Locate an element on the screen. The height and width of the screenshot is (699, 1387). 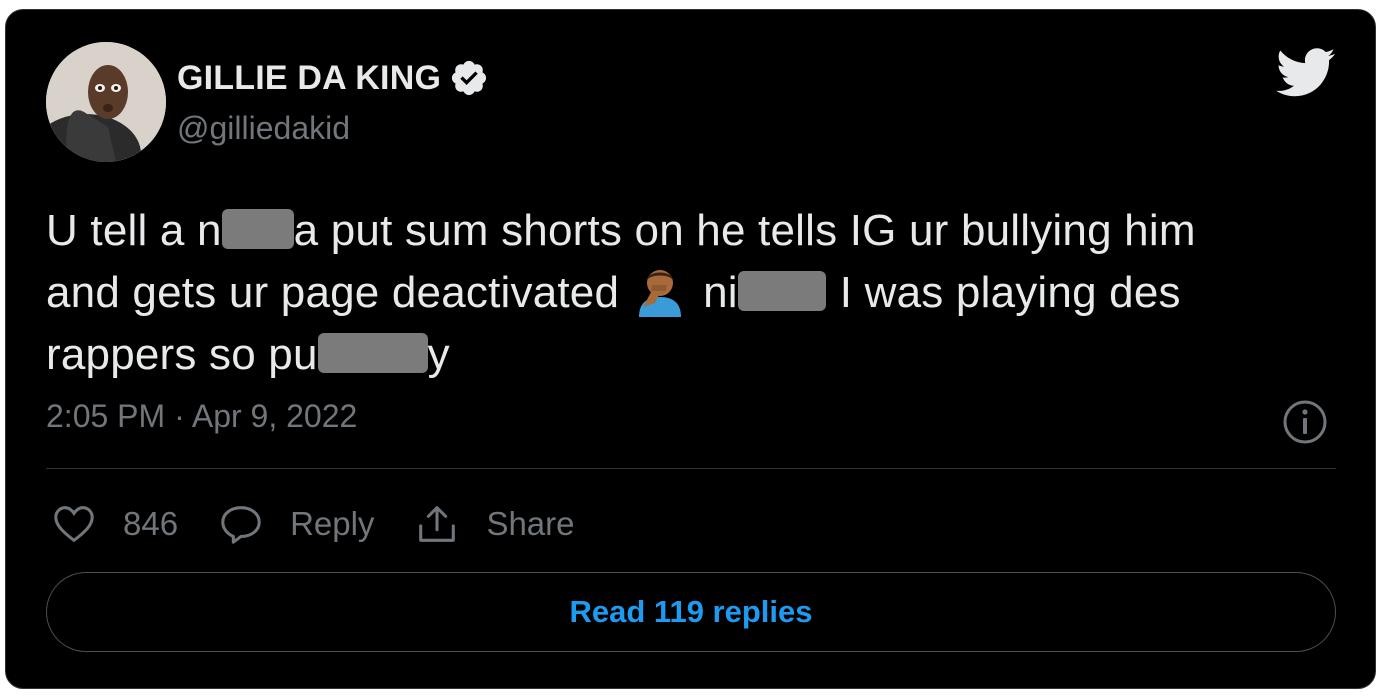
facepalm-emoji is located at coordinates (660, 290).